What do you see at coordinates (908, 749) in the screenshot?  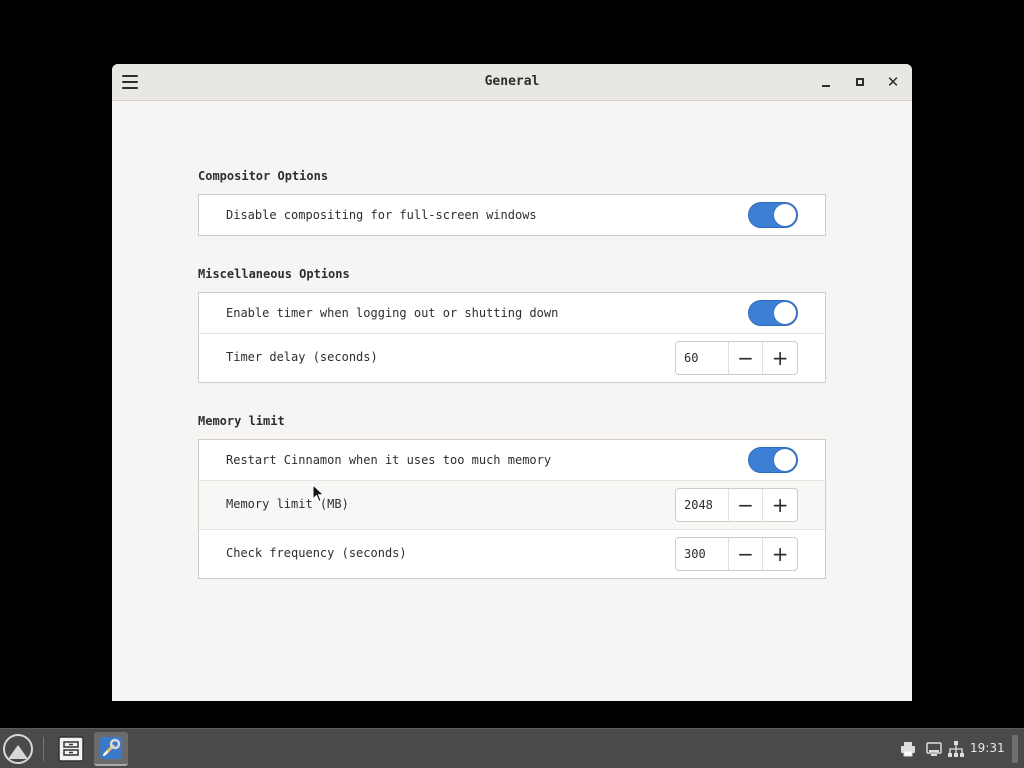 I see `printer-icon` at bounding box center [908, 749].